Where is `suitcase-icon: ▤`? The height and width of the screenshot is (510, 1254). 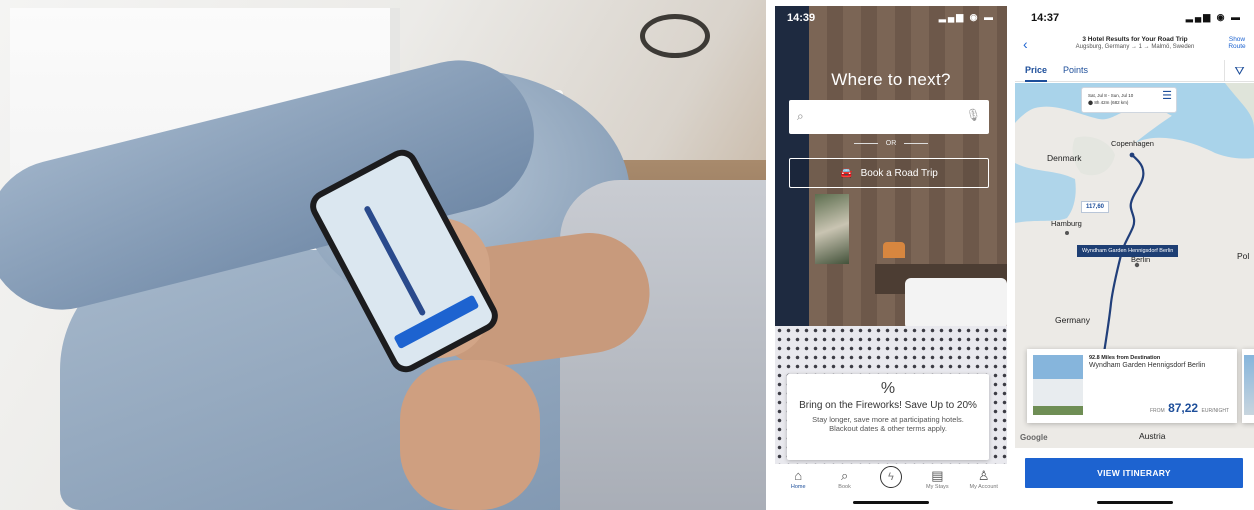 suitcase-icon: ▤ is located at coordinates (937, 475).